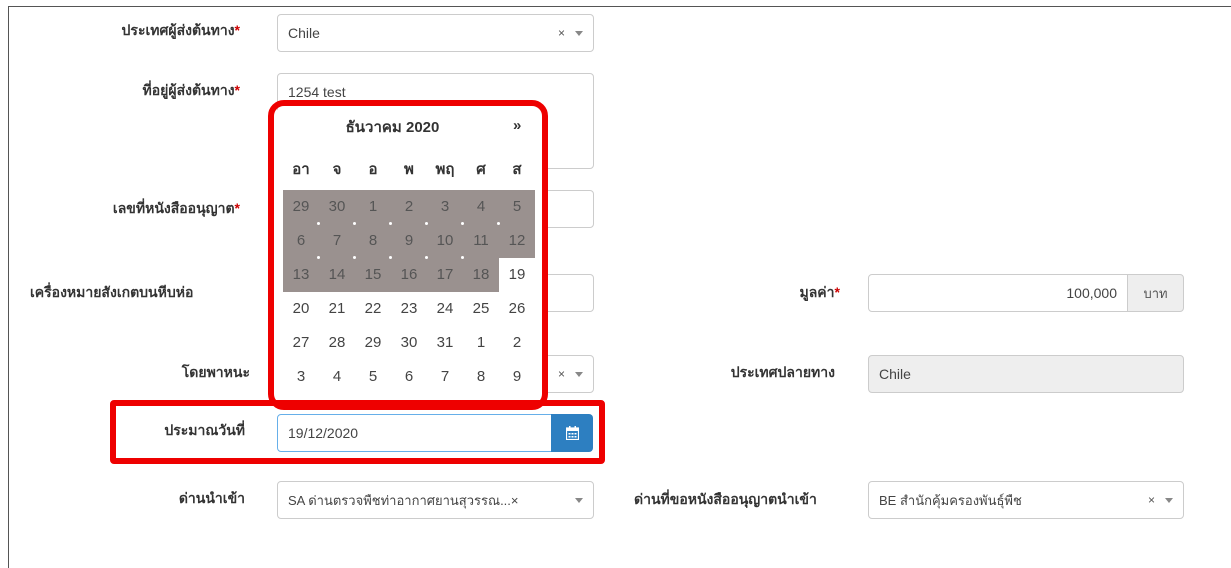  What do you see at coordinates (782, 372) in the screenshot?
I see `destination-country-label: ประเทศปลายทาง` at bounding box center [782, 372].